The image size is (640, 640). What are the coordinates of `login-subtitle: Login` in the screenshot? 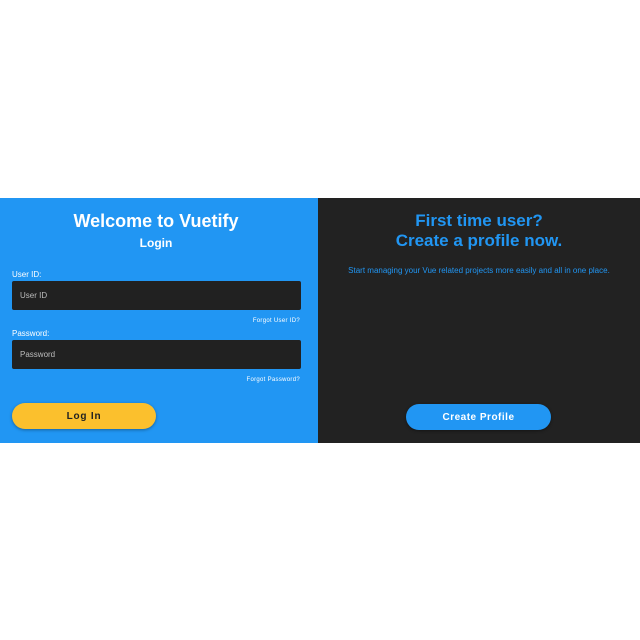 It's located at (156, 243).